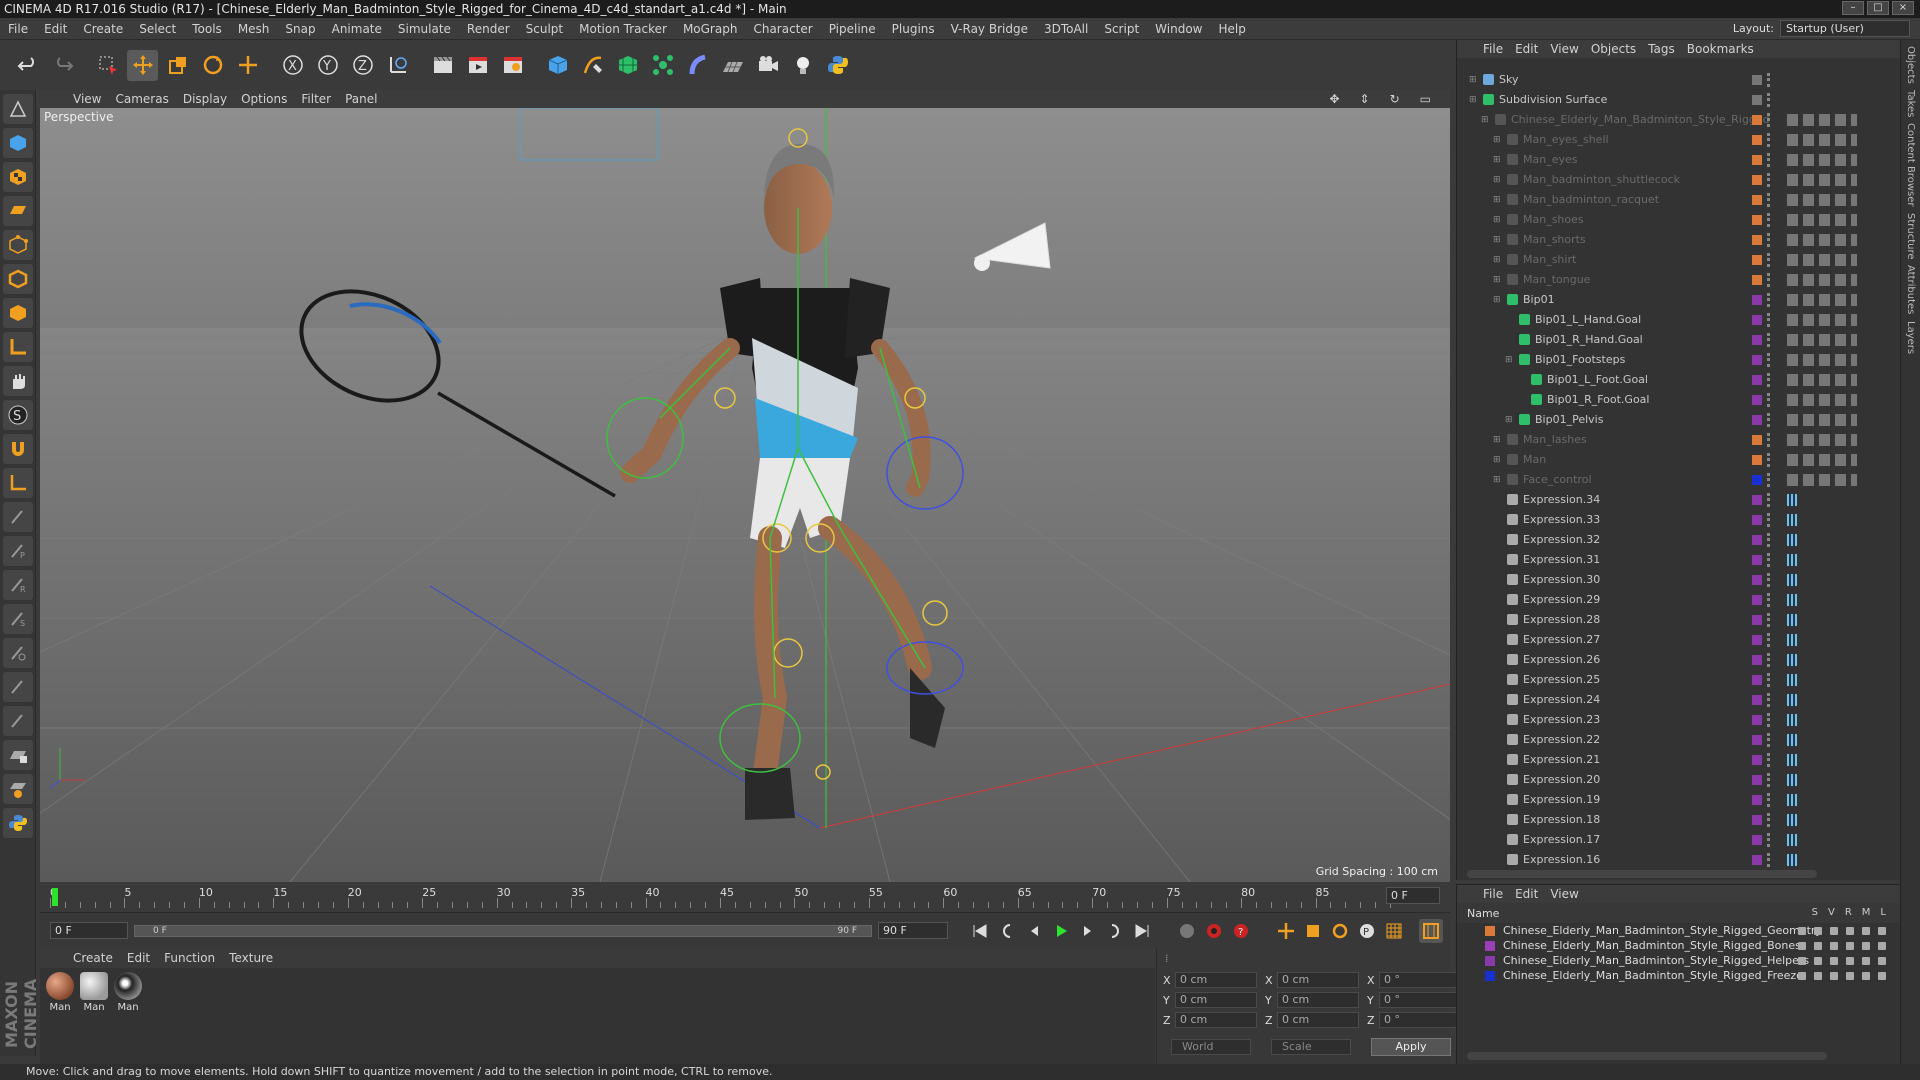  I want to click on current-frame-field: 0 F, so click(1413, 895).